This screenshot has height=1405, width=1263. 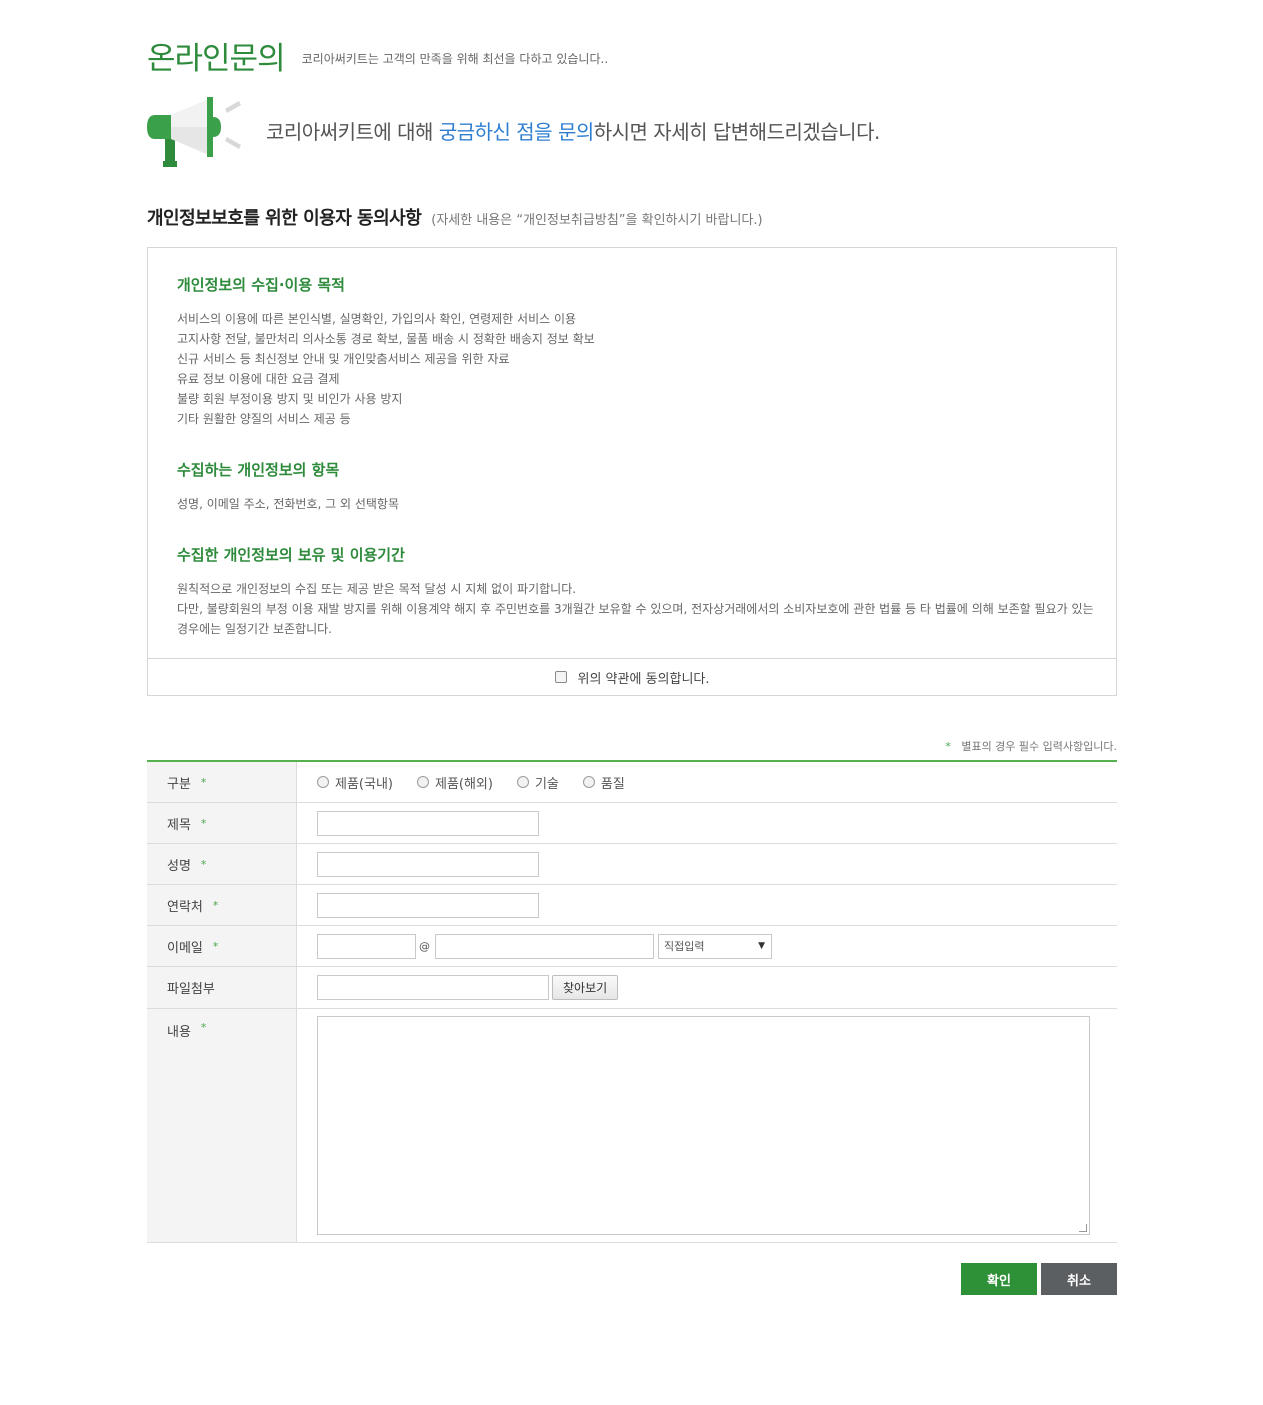 I want to click on hero-text-after: 하시면 자세히 답변해드리겠습니다., so click(x=737, y=132).